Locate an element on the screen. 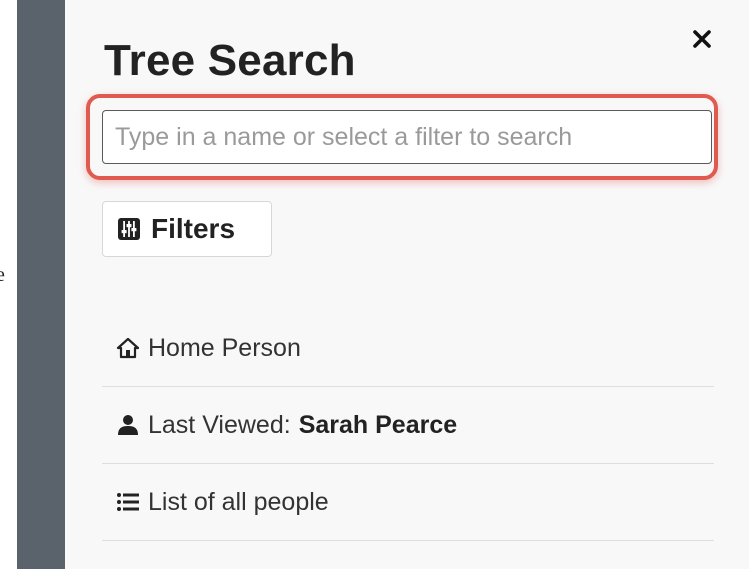 The height and width of the screenshot is (569, 754). sliders-icon is located at coordinates (129, 229).